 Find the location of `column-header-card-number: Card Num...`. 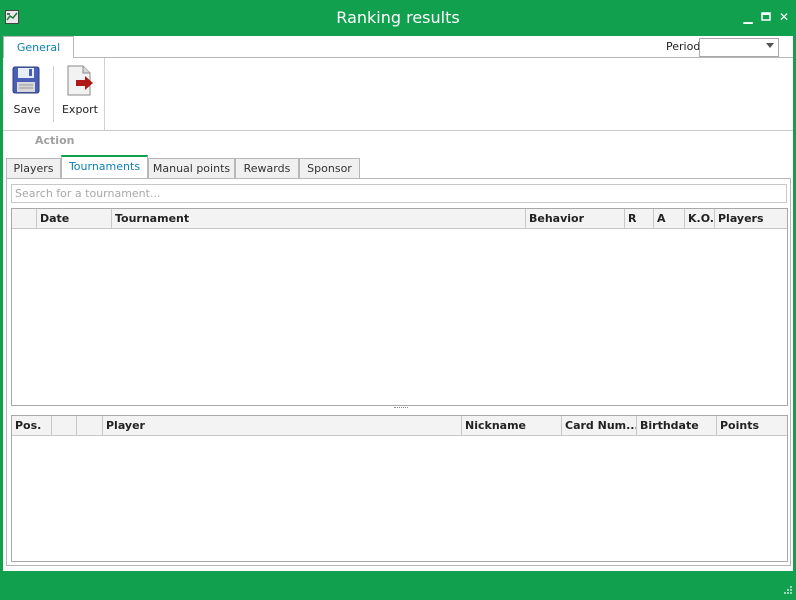

column-header-card-number: Card Num... is located at coordinates (599, 425).